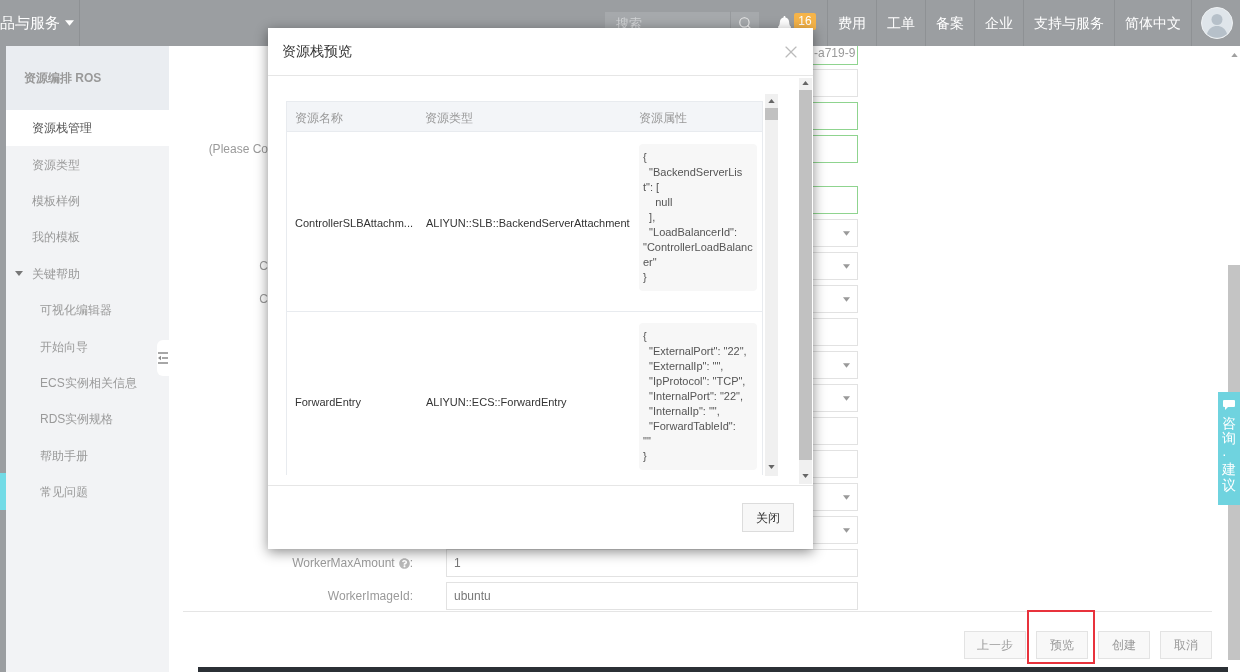 Image resolution: width=1240 pixels, height=672 pixels. What do you see at coordinates (449, 117) in the screenshot?
I see `column-header: 资源类型` at bounding box center [449, 117].